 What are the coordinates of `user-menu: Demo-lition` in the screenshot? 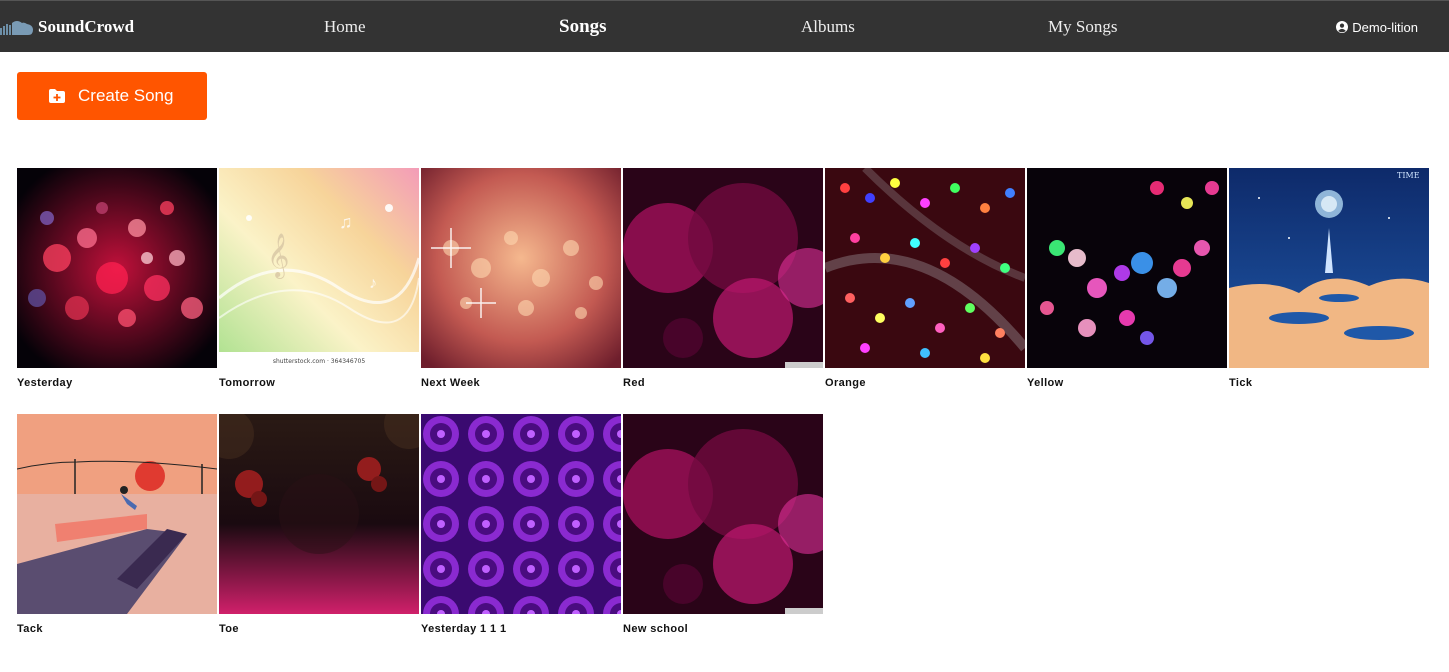 It's located at (1377, 27).